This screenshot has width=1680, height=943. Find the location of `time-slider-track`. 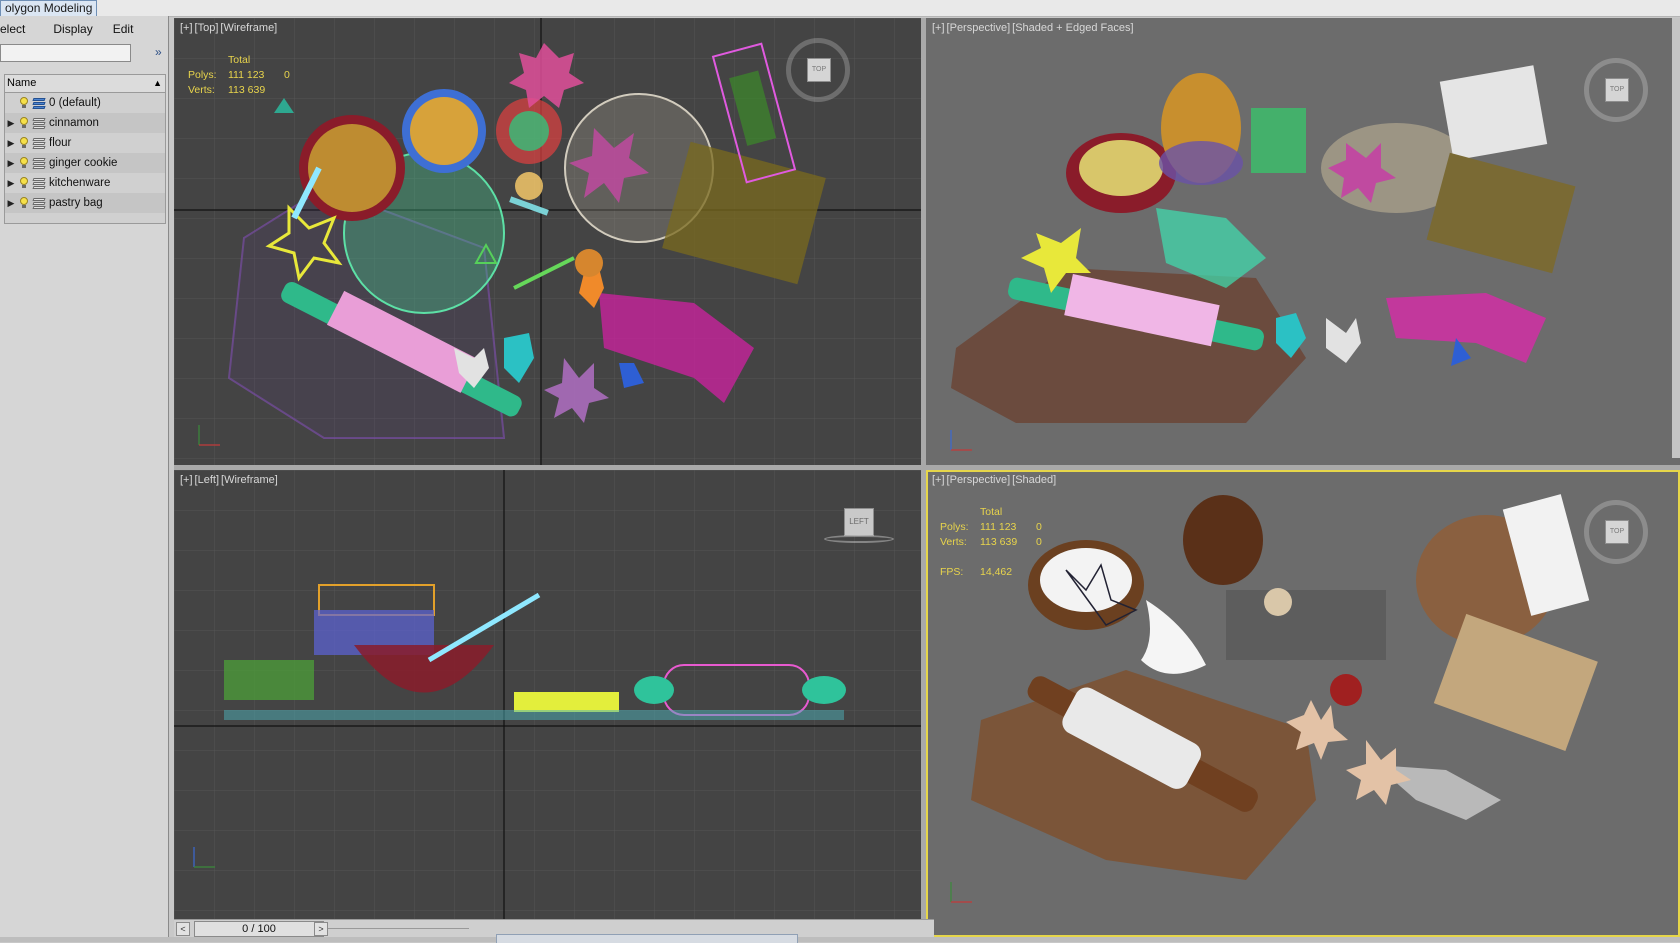

time-slider-track is located at coordinates (396, 928).